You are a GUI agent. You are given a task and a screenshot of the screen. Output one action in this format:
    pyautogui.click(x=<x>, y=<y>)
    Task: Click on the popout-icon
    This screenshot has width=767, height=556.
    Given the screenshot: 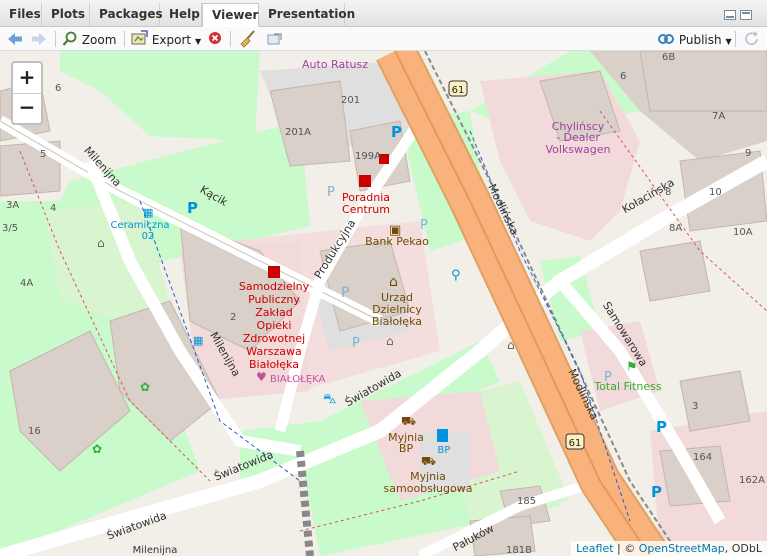 What is the action you would take?
    pyautogui.click(x=274, y=39)
    